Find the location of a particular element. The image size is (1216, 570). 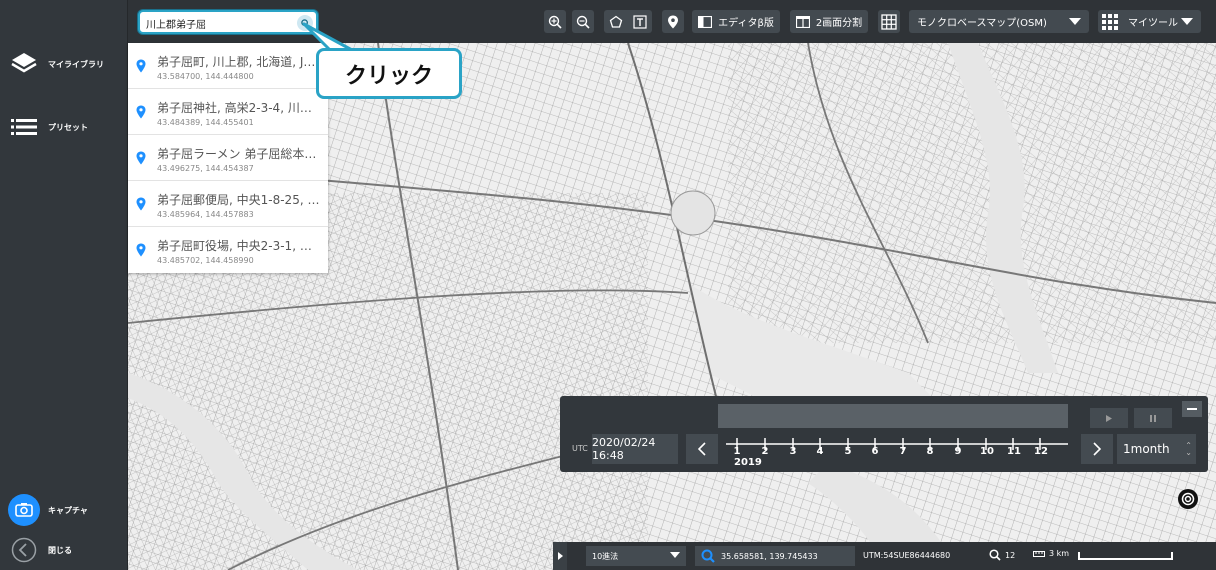

grid-icon is located at coordinates (889, 21).